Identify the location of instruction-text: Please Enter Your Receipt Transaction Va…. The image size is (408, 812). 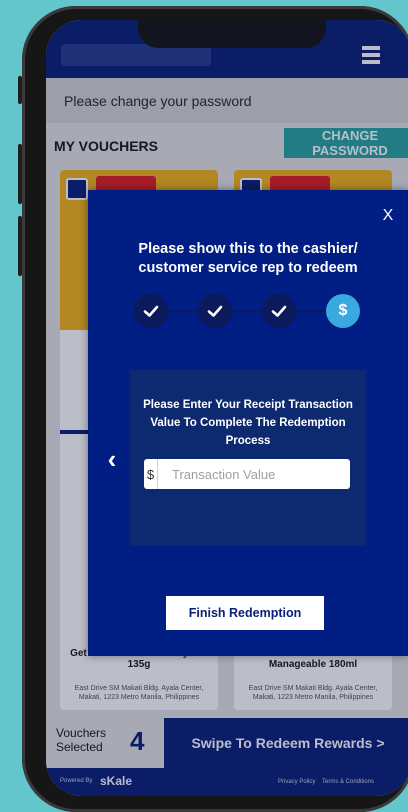
(248, 423).